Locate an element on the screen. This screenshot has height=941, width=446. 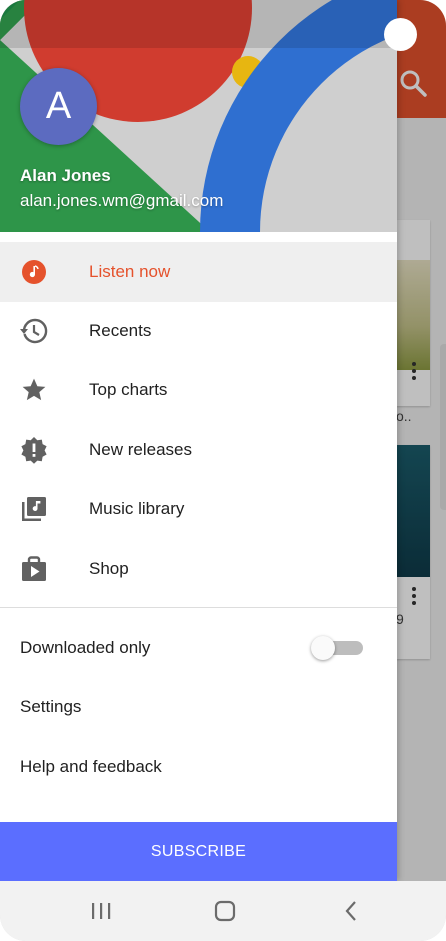
toggle-thumb is located at coordinates (323, 648).